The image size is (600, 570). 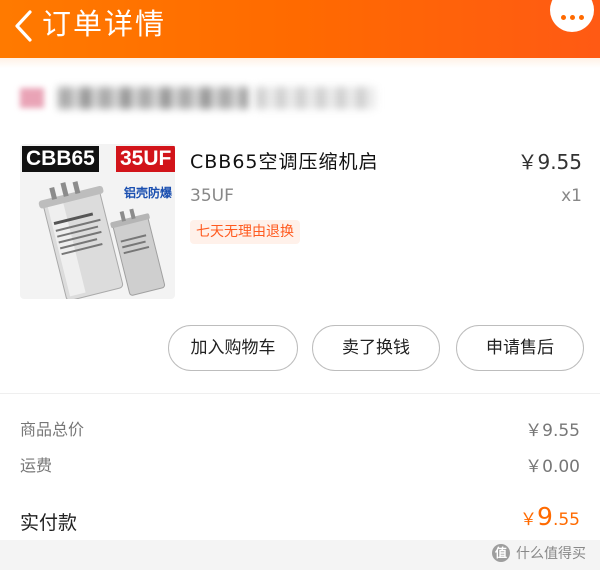 What do you see at coordinates (300, 29) in the screenshot?
I see `app-header: 订单详情` at bounding box center [300, 29].